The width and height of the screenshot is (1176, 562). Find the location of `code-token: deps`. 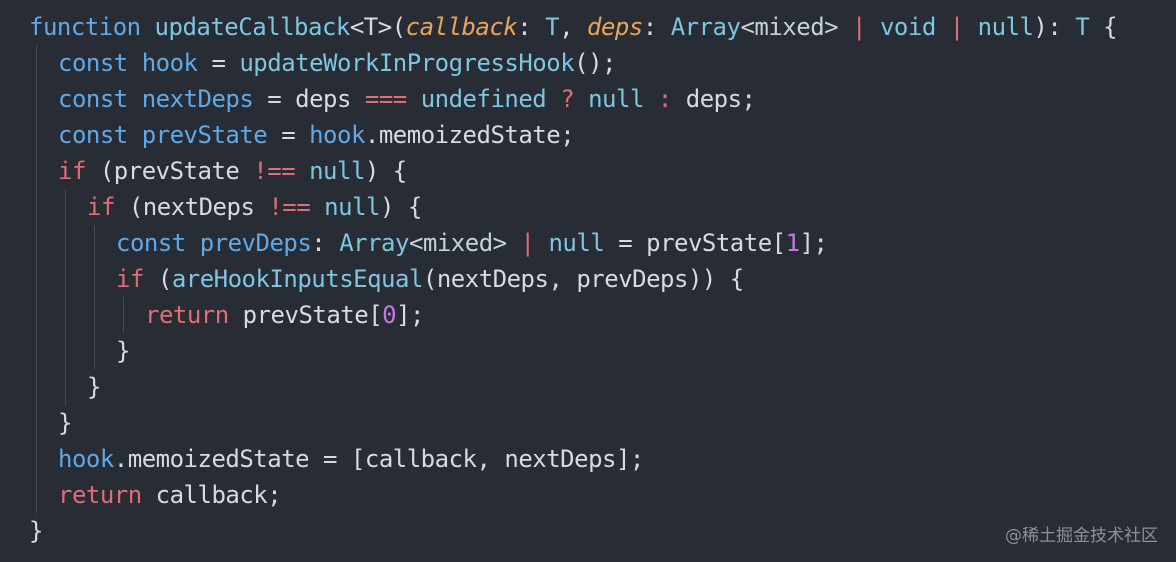

code-token: deps is located at coordinates (615, 27).